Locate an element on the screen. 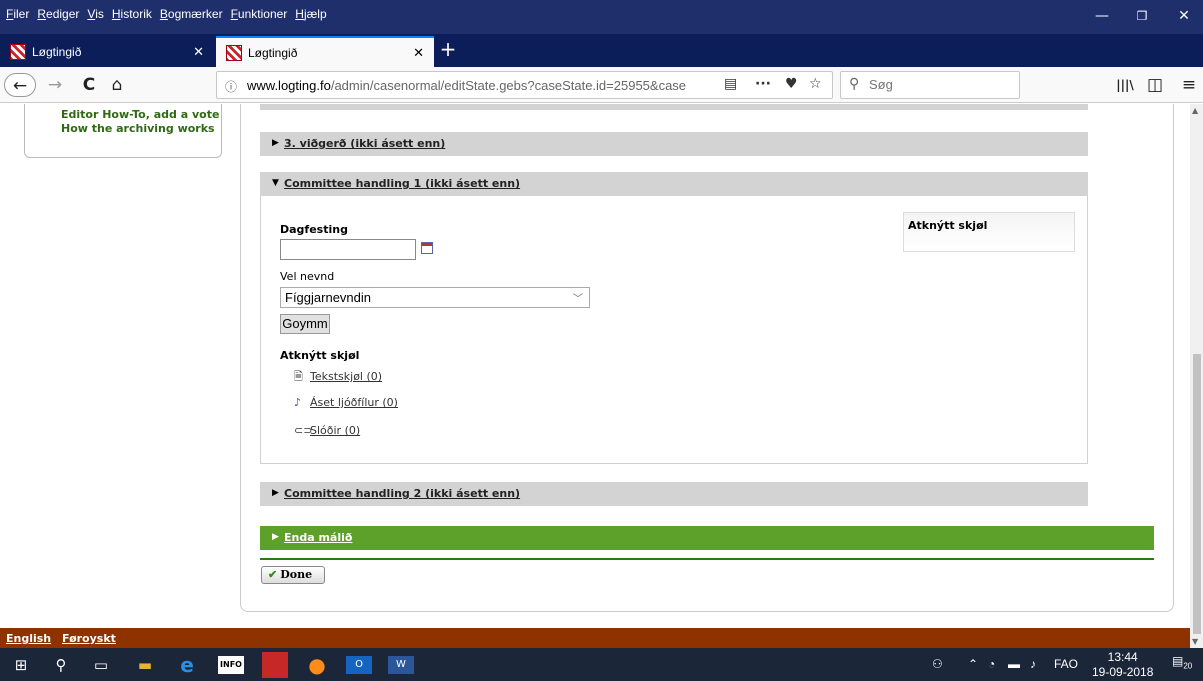  menu-bookmarks: Bogmærker is located at coordinates (191, 14).